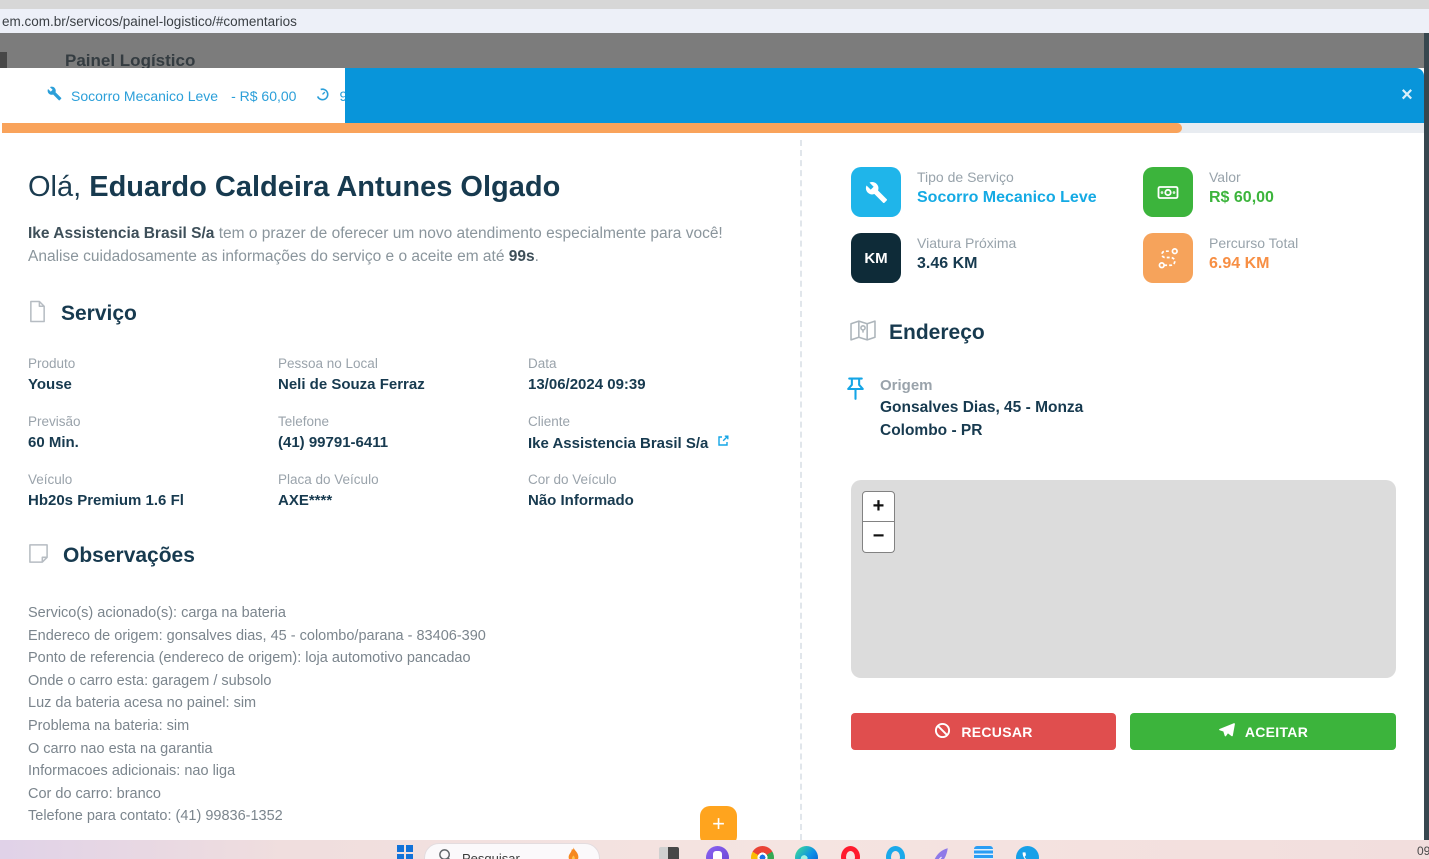 This screenshot has width=1429, height=859. I want to click on km-icon: KM, so click(876, 258).